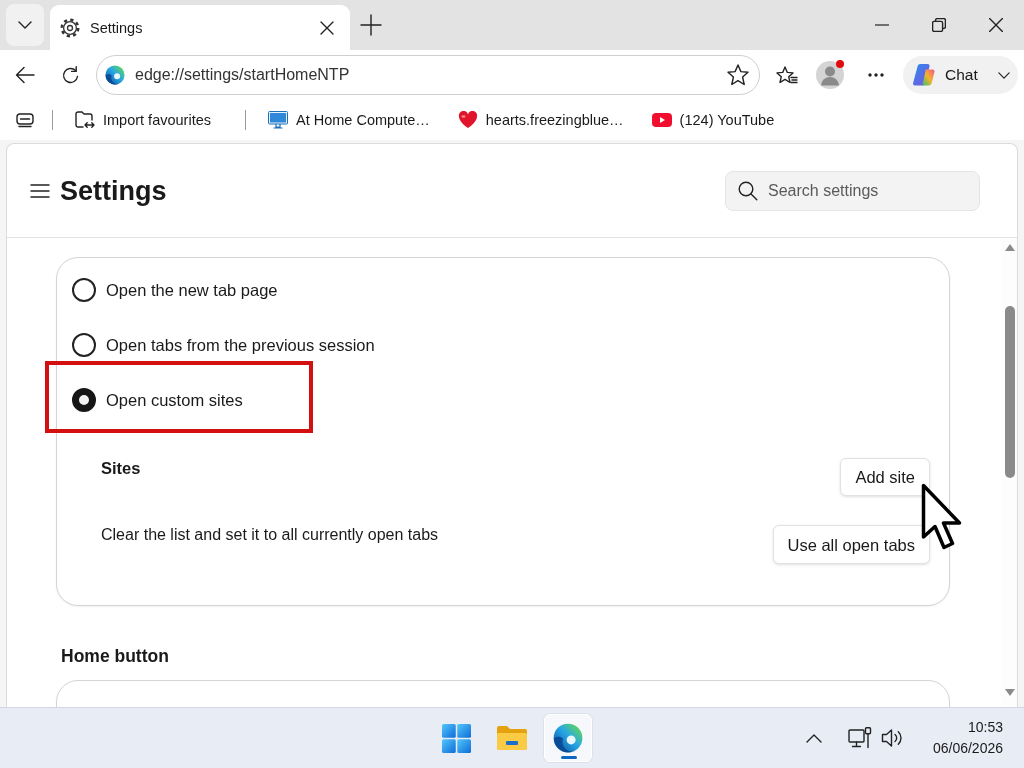  Describe the element at coordinates (787, 75) in the screenshot. I see `star-list-icon` at that location.